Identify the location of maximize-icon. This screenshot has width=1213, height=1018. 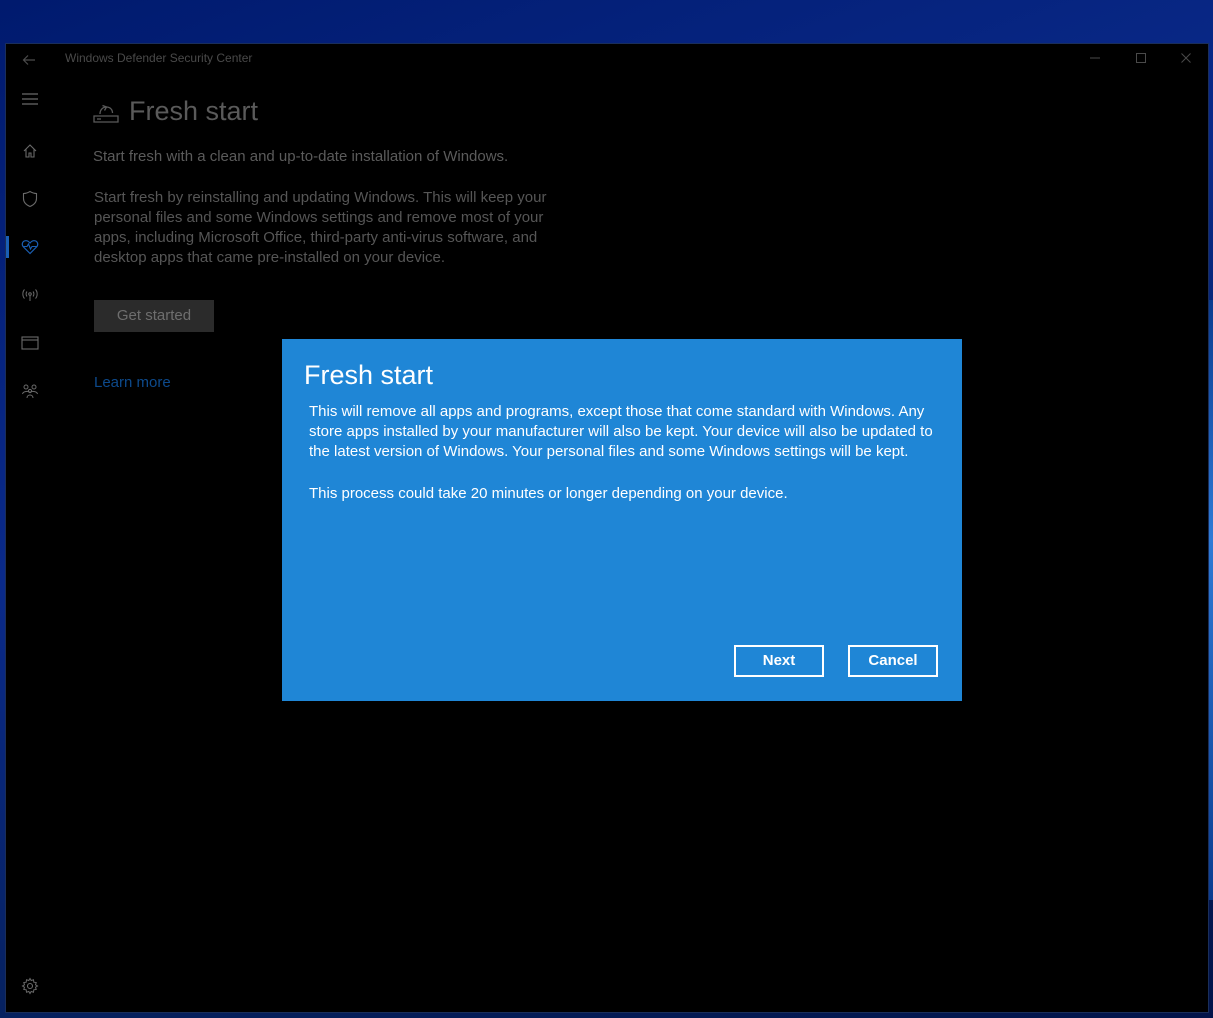
(1141, 58).